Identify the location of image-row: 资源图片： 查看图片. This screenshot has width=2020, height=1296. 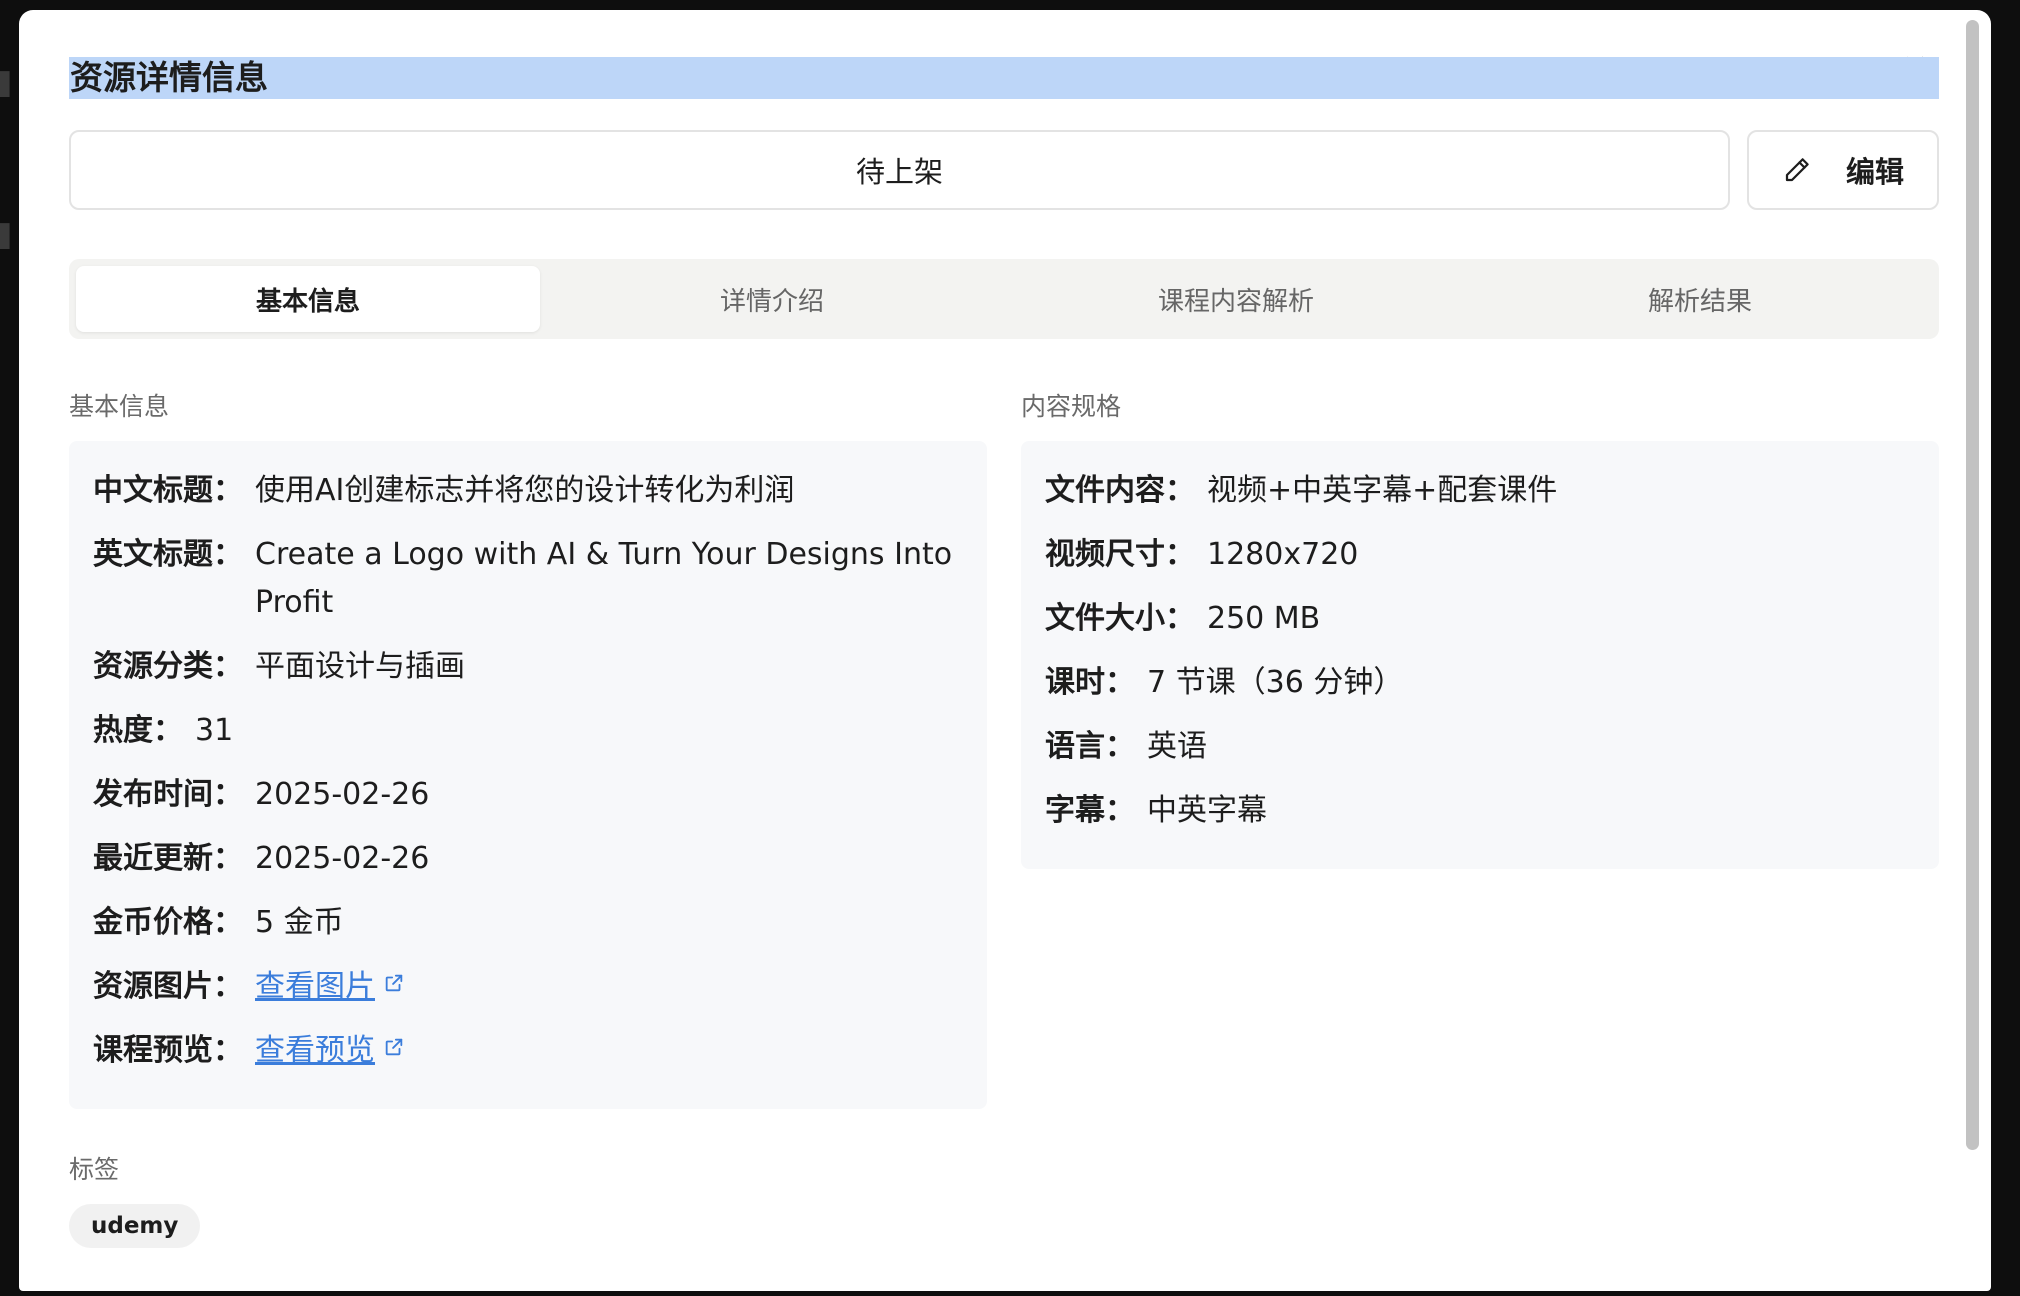
(528, 987).